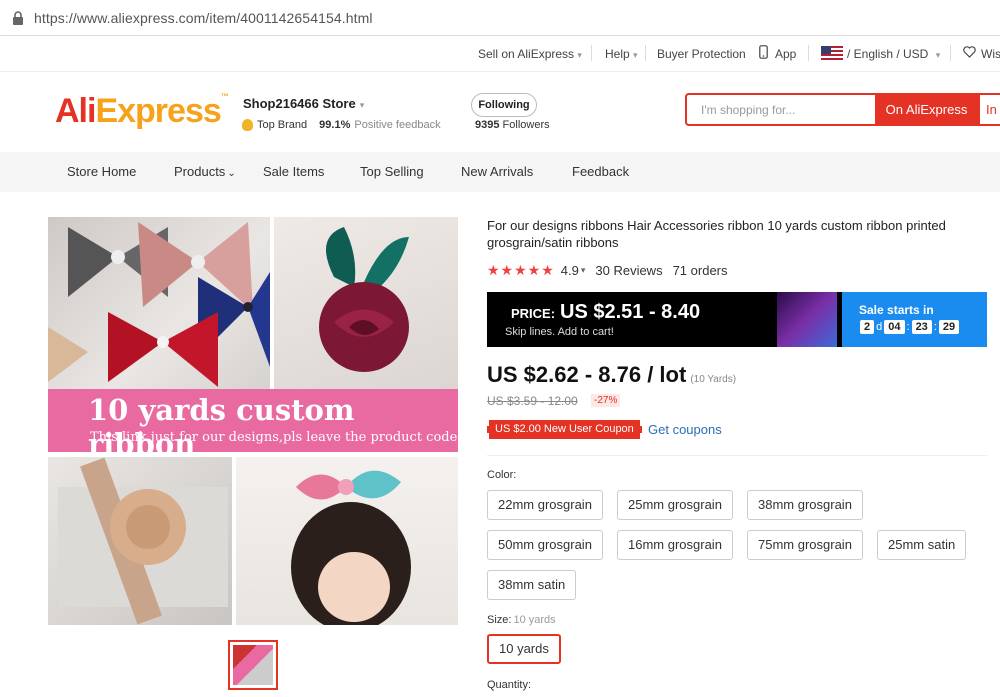 This screenshot has height=697, width=1000. I want to click on quantity-label: Quantity:, so click(509, 685).